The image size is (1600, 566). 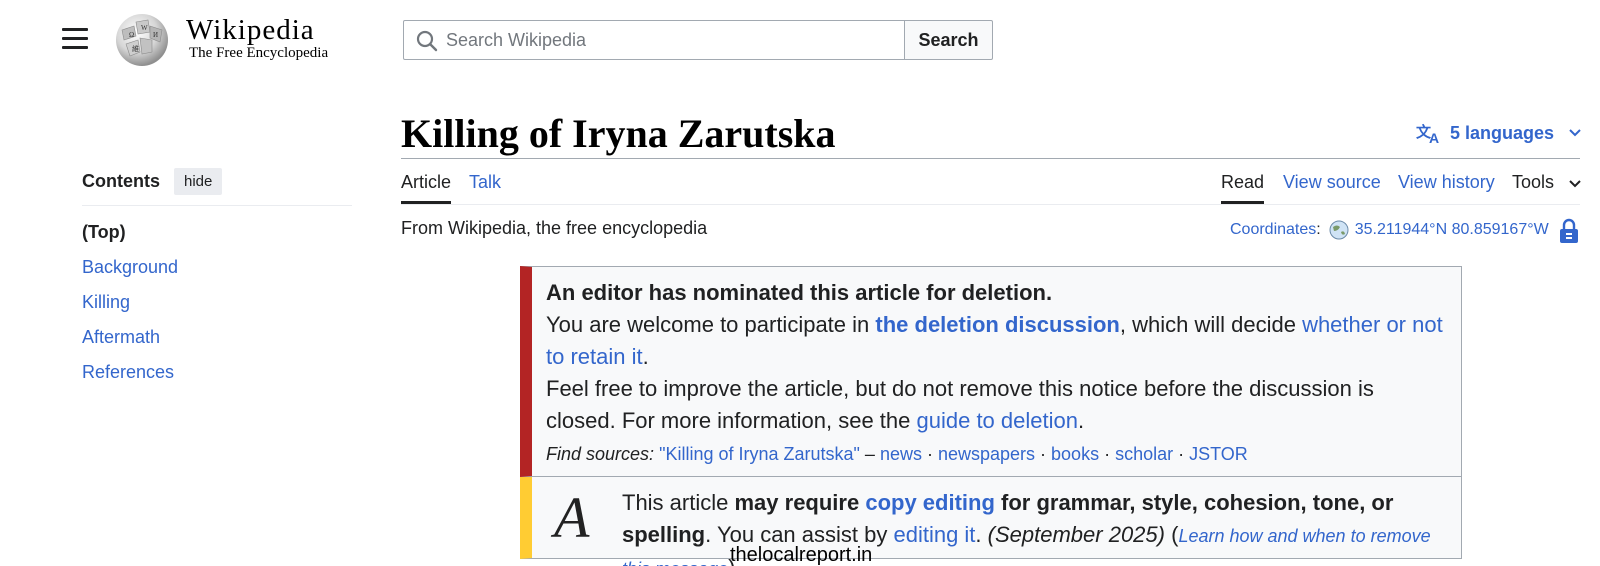 I want to click on toc-item-aftermath: Aftermath, so click(x=217, y=340).